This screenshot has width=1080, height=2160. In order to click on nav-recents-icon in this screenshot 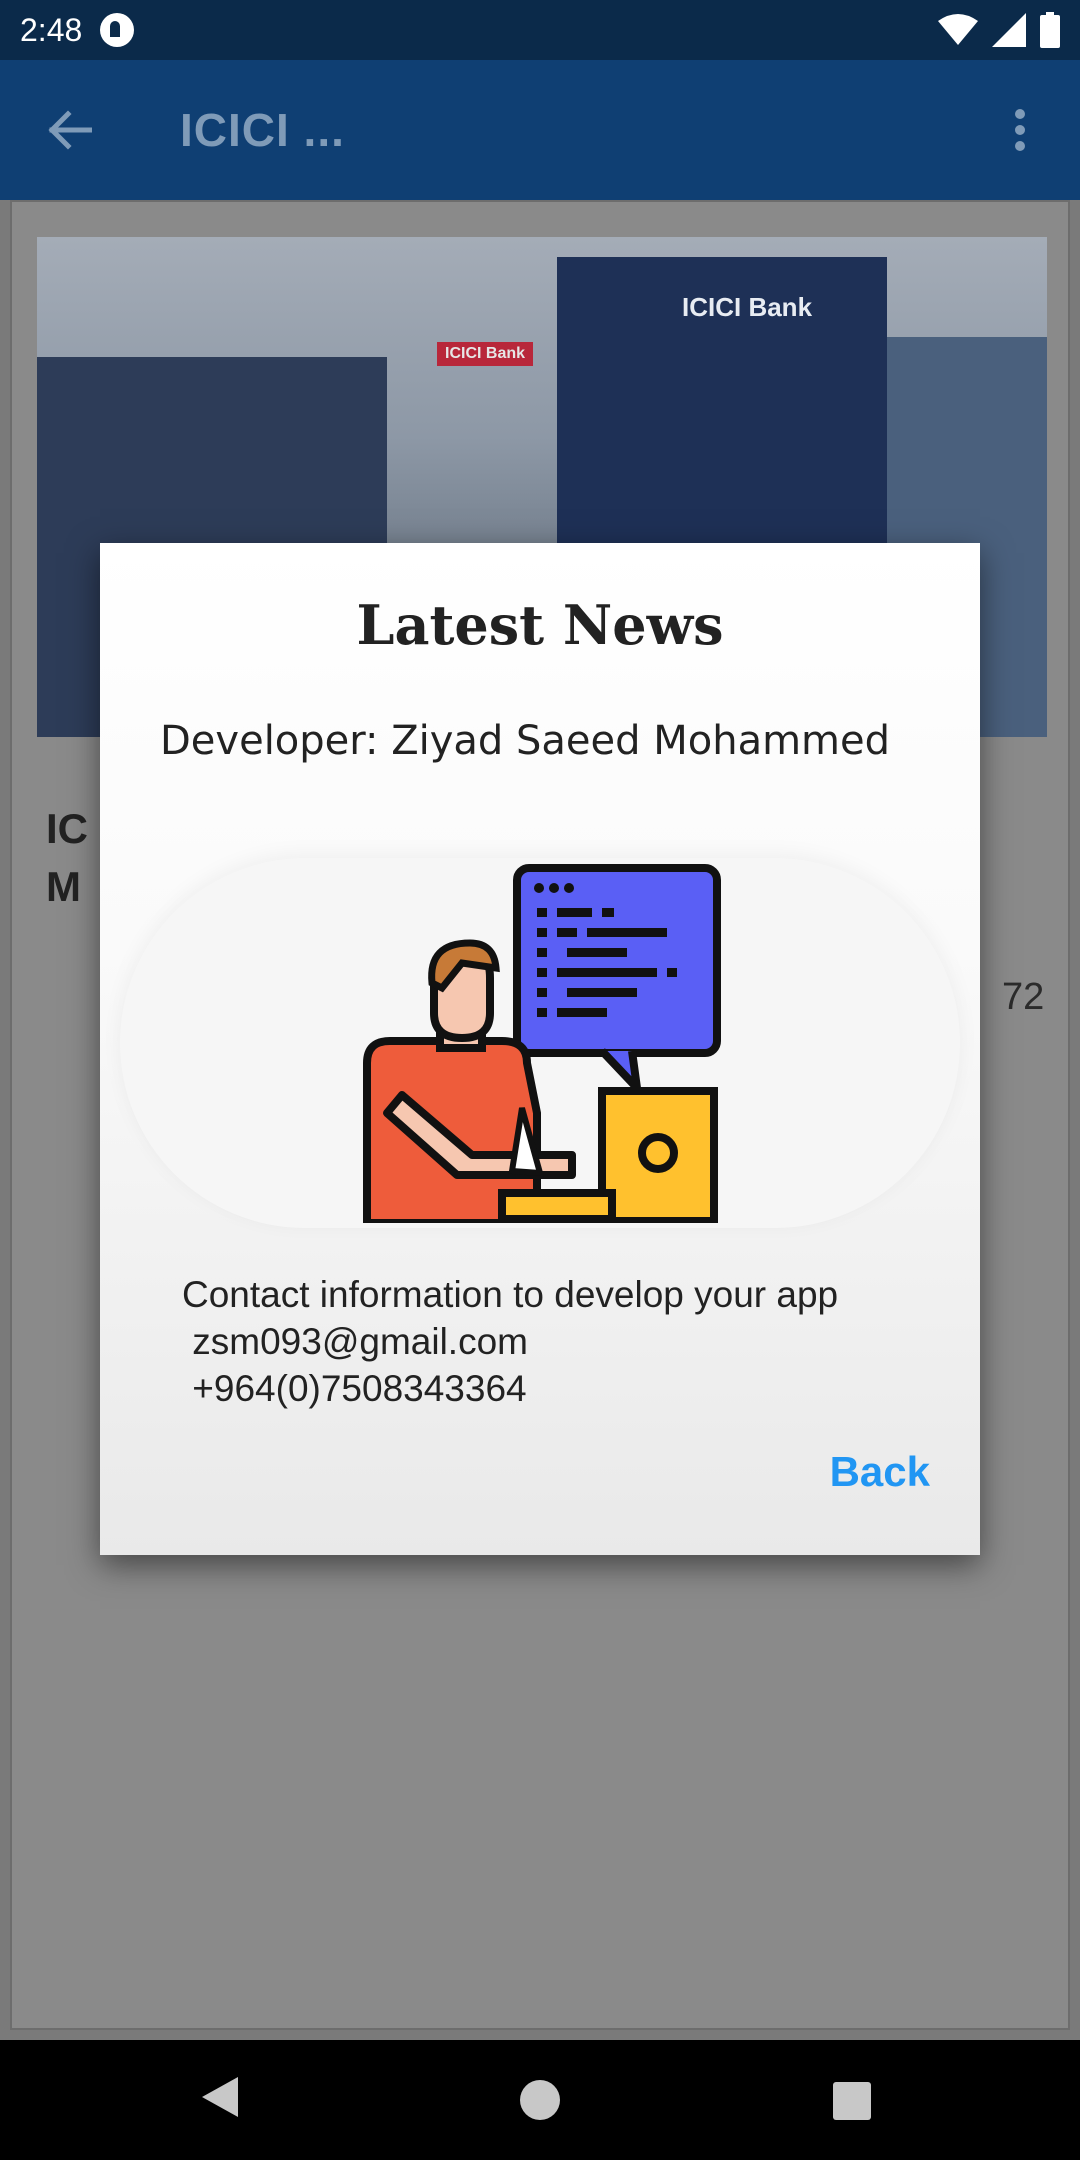, I will do `click(852, 2101)`.